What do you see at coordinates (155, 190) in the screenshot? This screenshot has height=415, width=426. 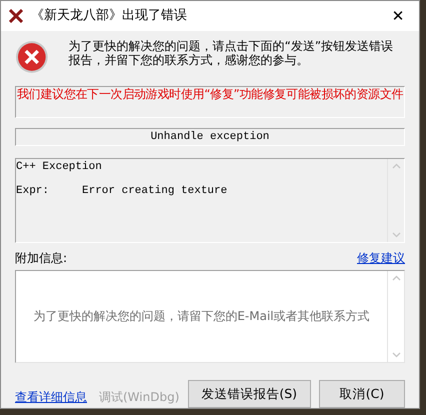 I see `exception-value: Error creating texture` at bounding box center [155, 190].